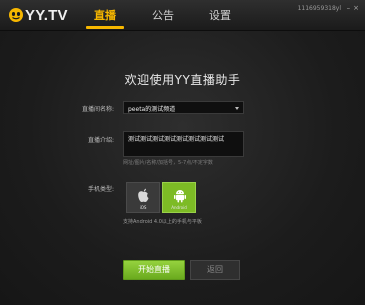 The image size is (365, 305). I want to click on device-ios-label: iOS, so click(143, 207).